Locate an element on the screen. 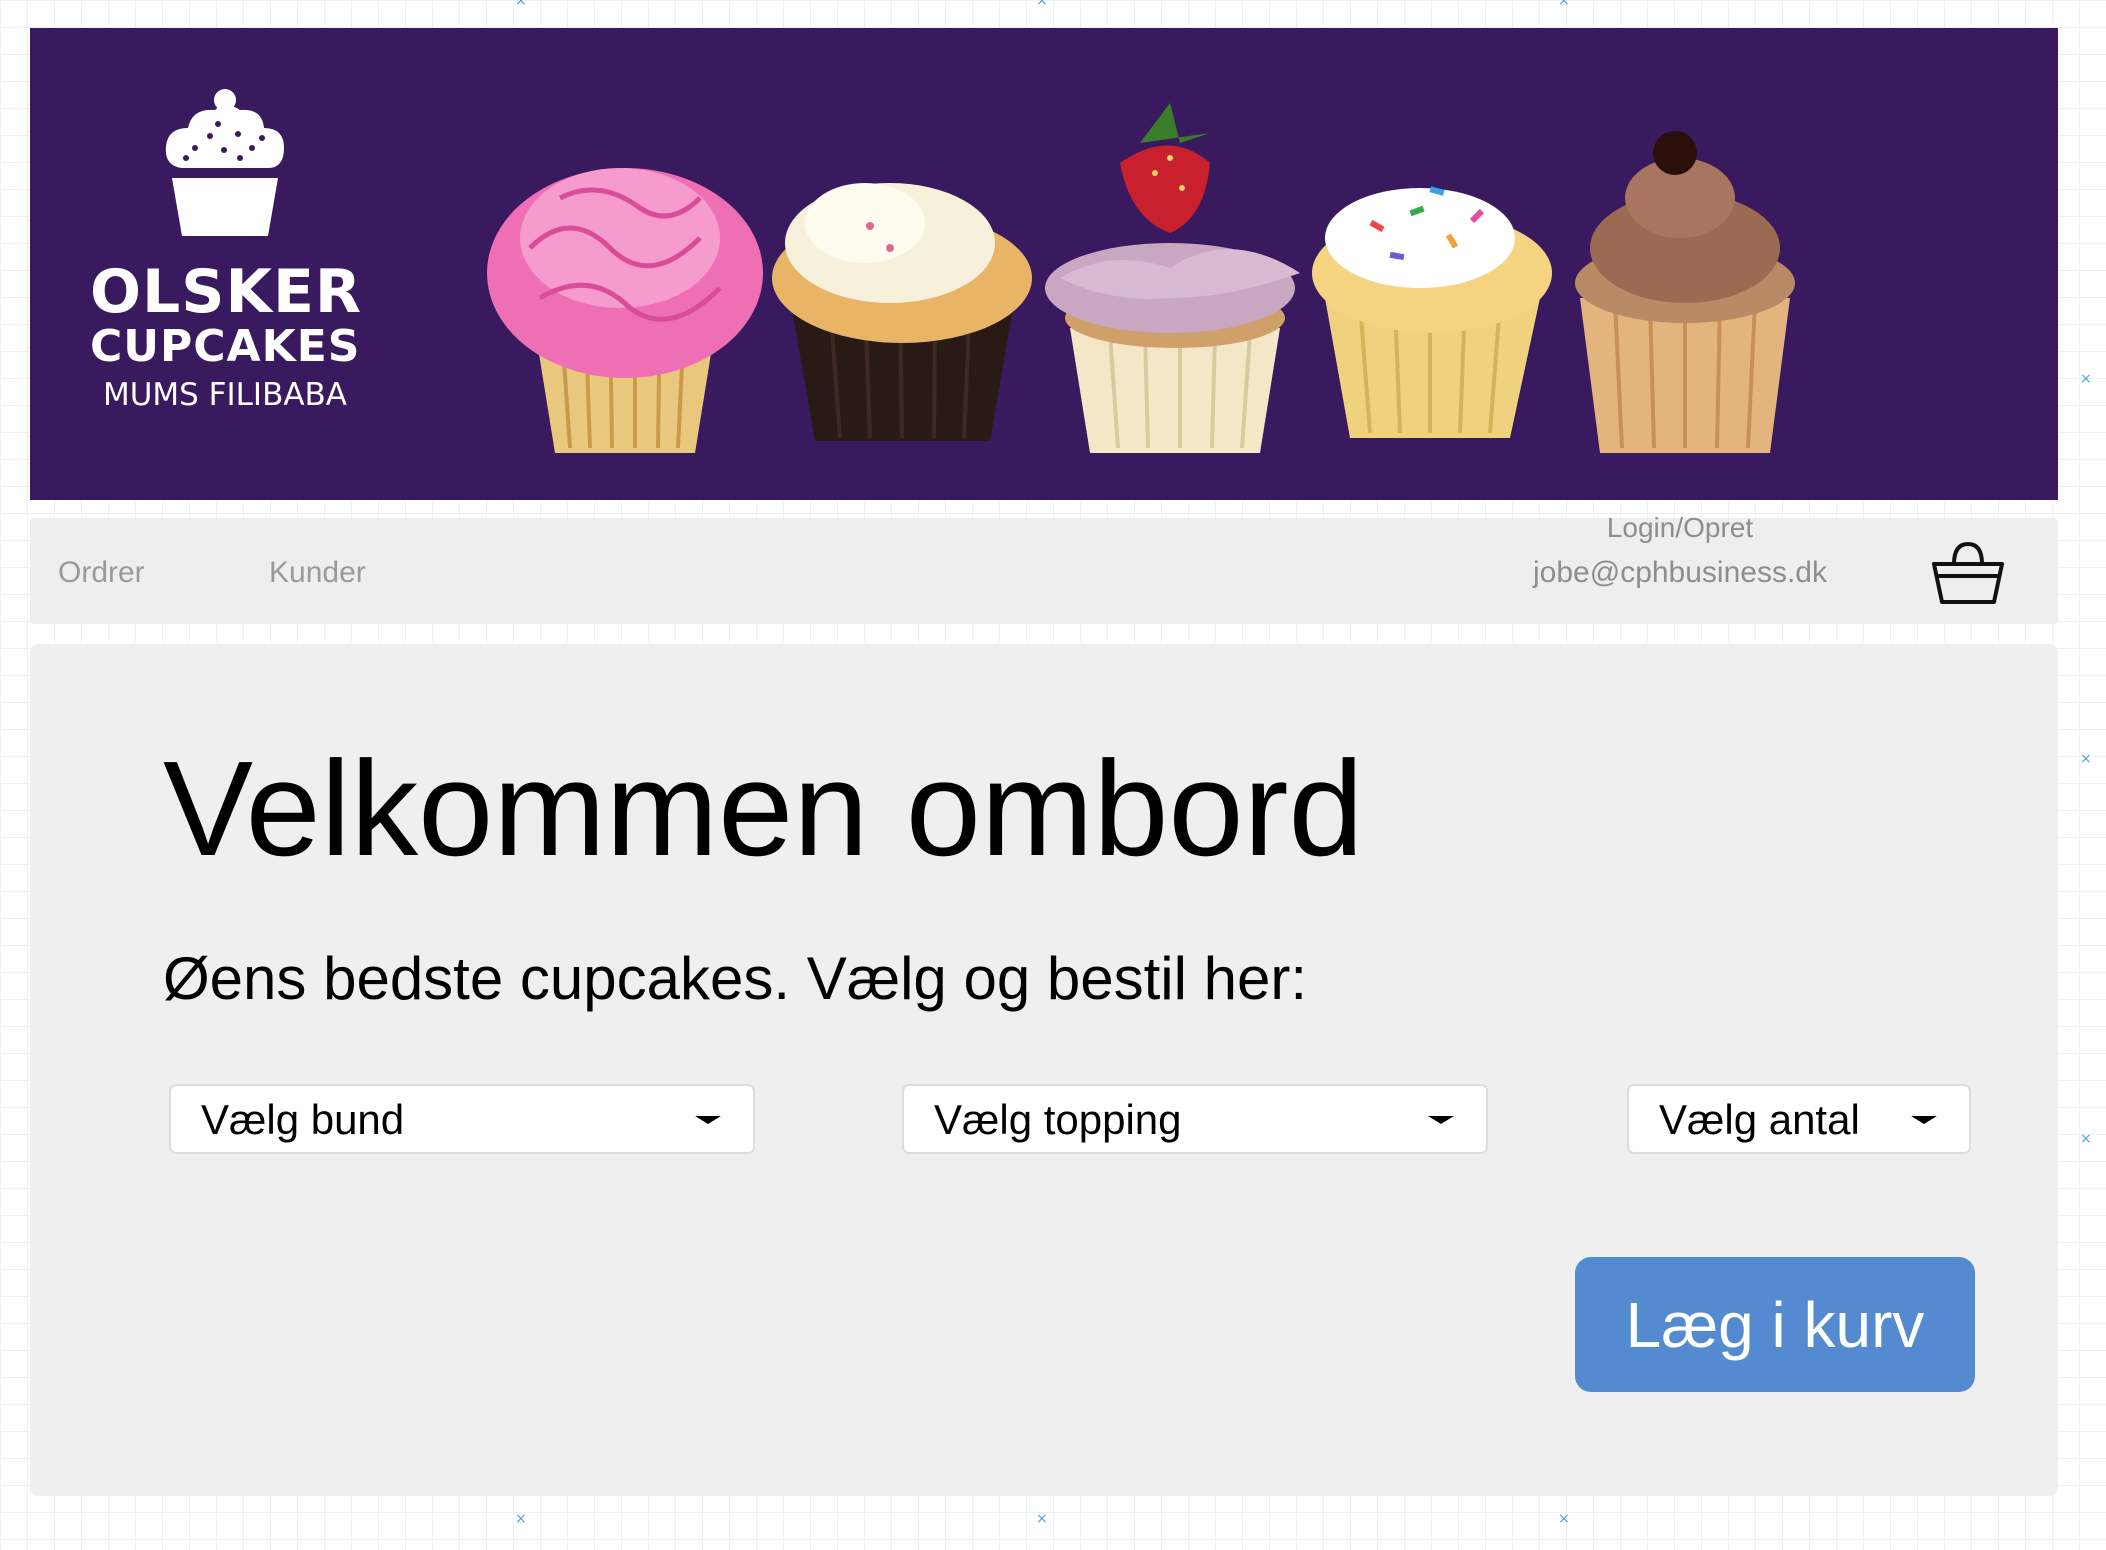 The height and width of the screenshot is (1550, 2106). cupcake-logo-icon is located at coordinates (224, 162).